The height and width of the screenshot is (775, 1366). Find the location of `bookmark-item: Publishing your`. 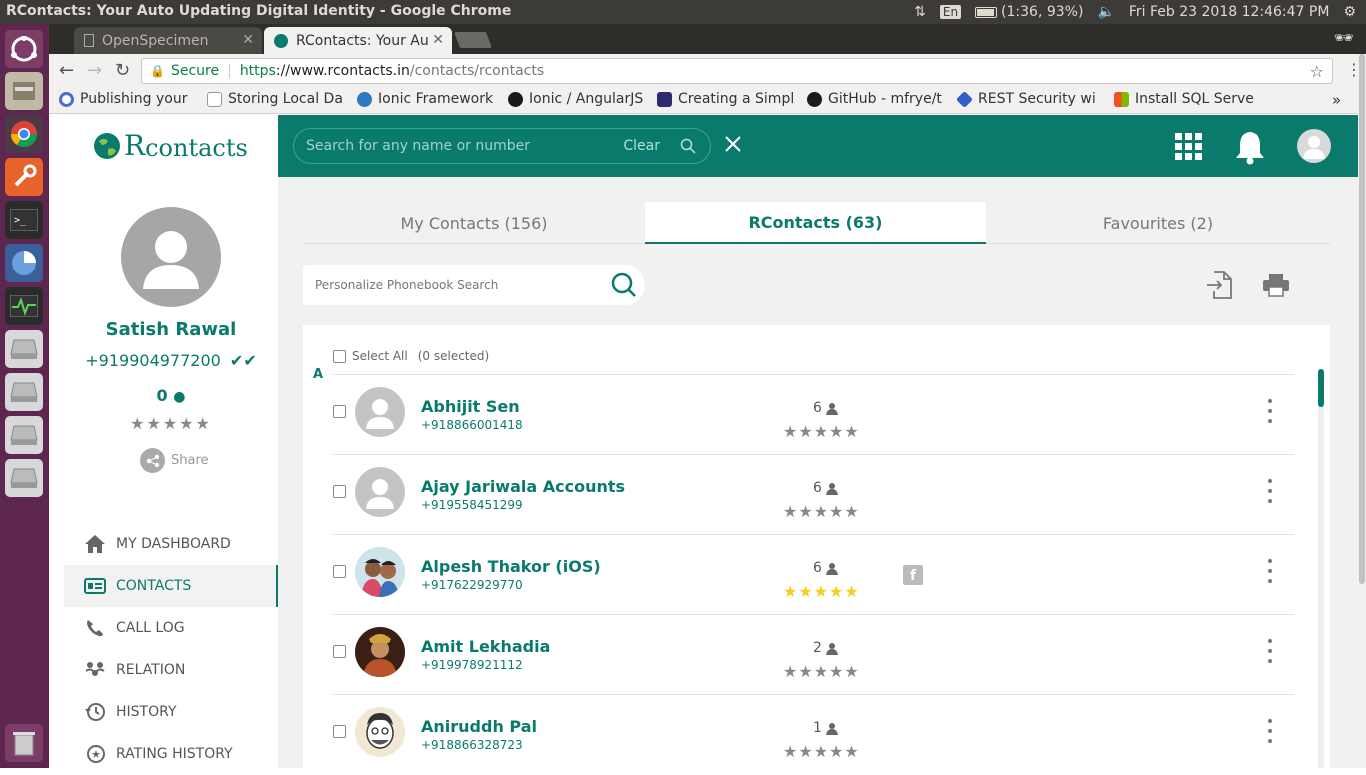

bookmark-item: Publishing your is located at coordinates (129, 99).